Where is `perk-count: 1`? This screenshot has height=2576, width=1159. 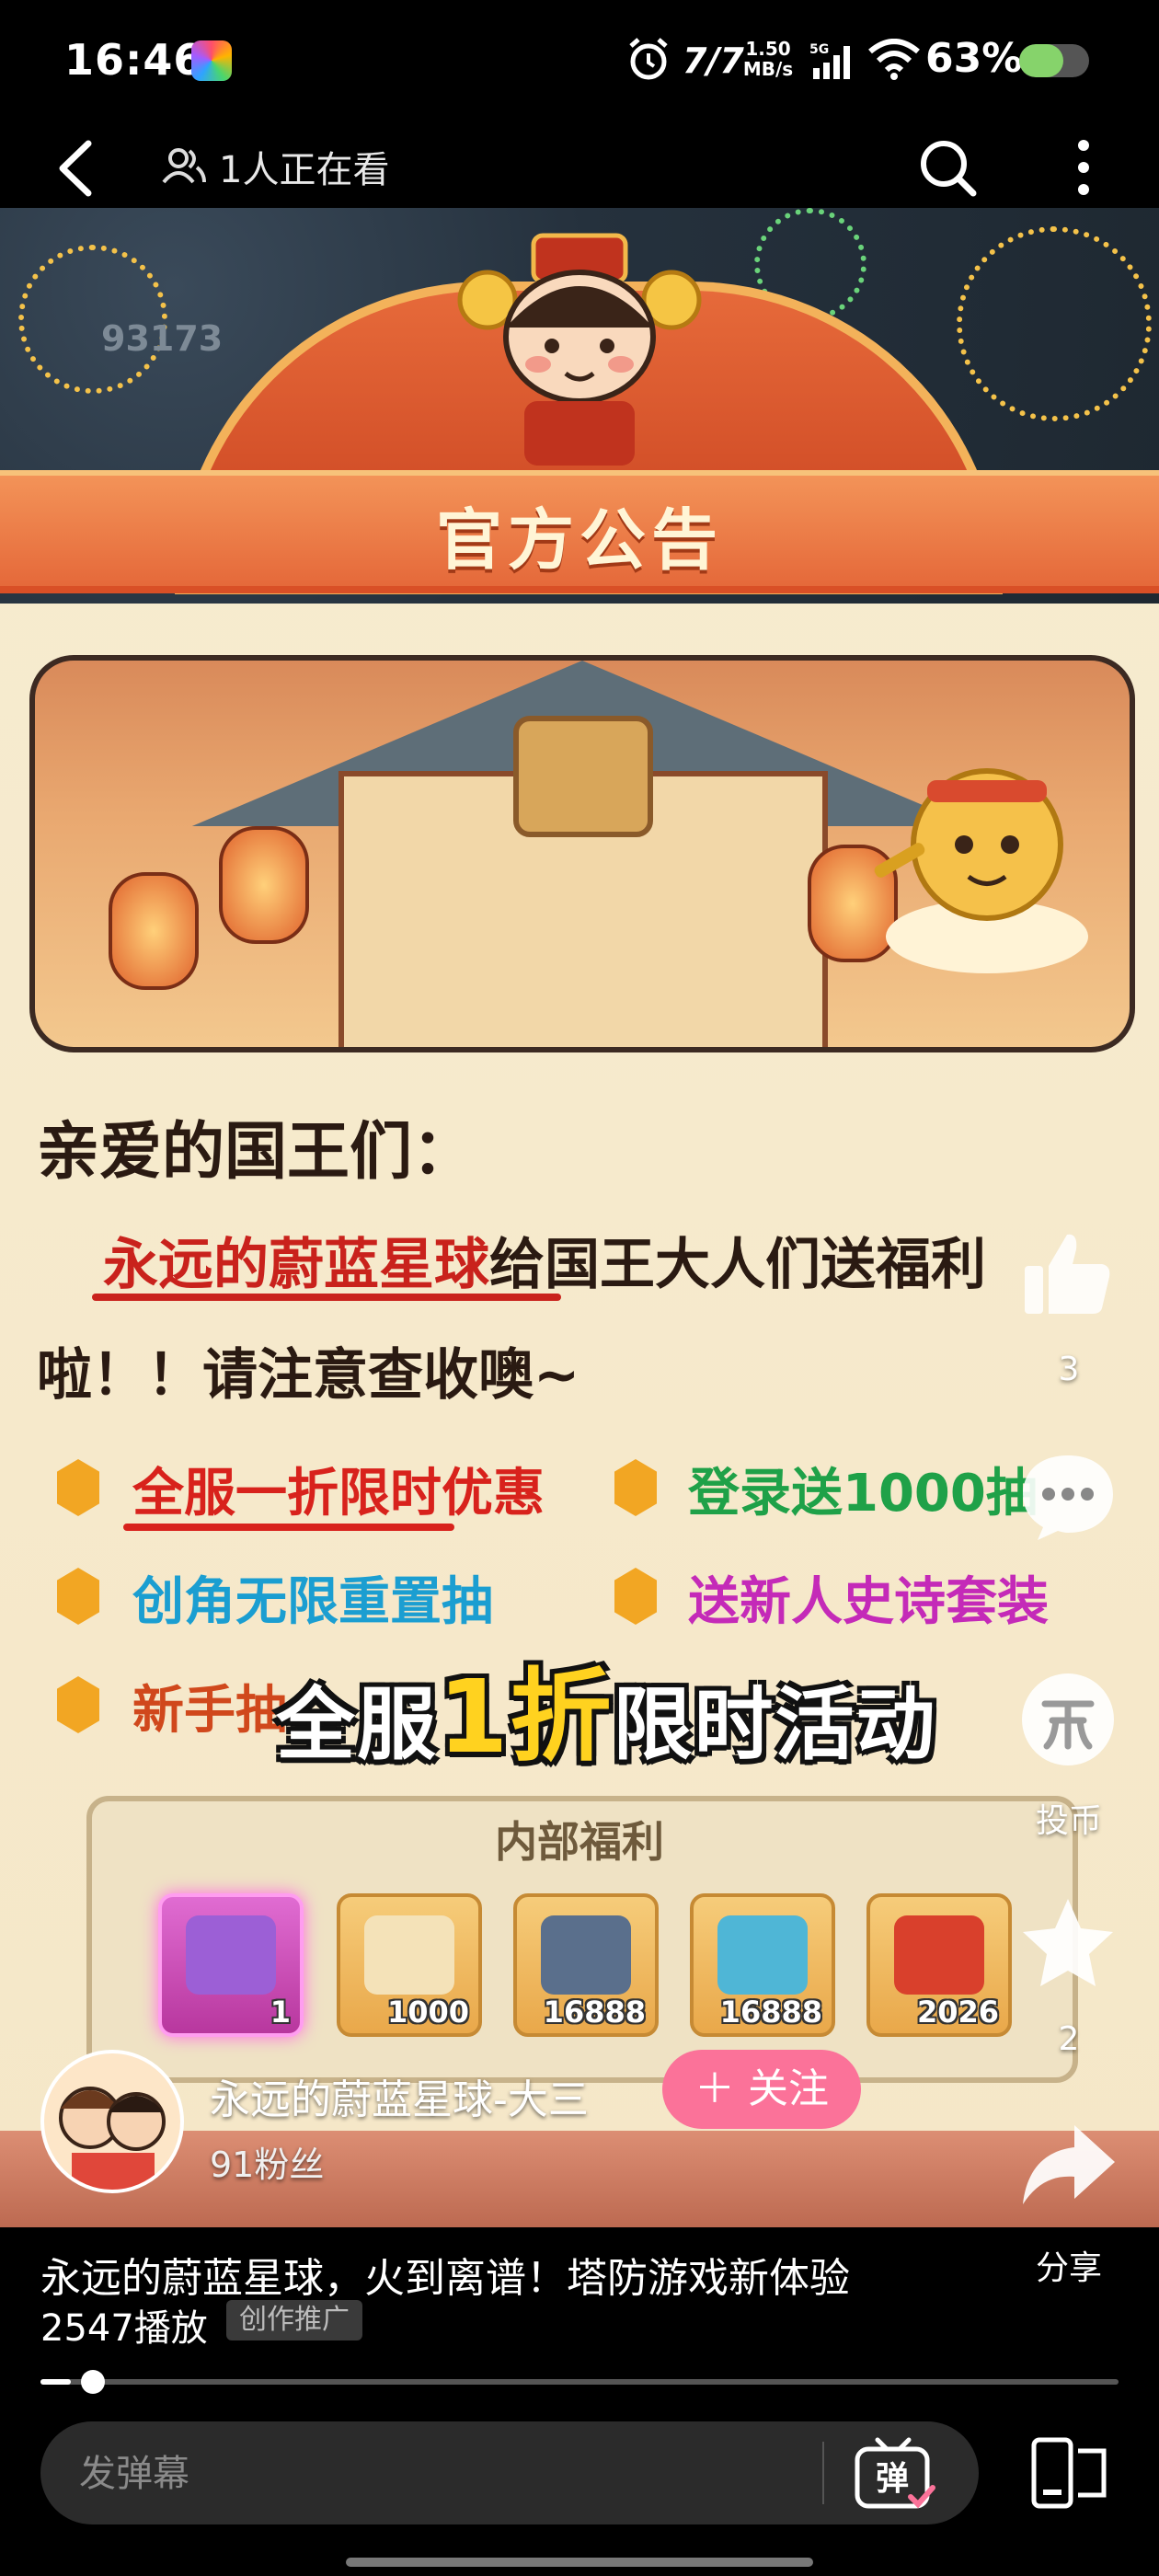 perk-count: 1 is located at coordinates (280, 2012).